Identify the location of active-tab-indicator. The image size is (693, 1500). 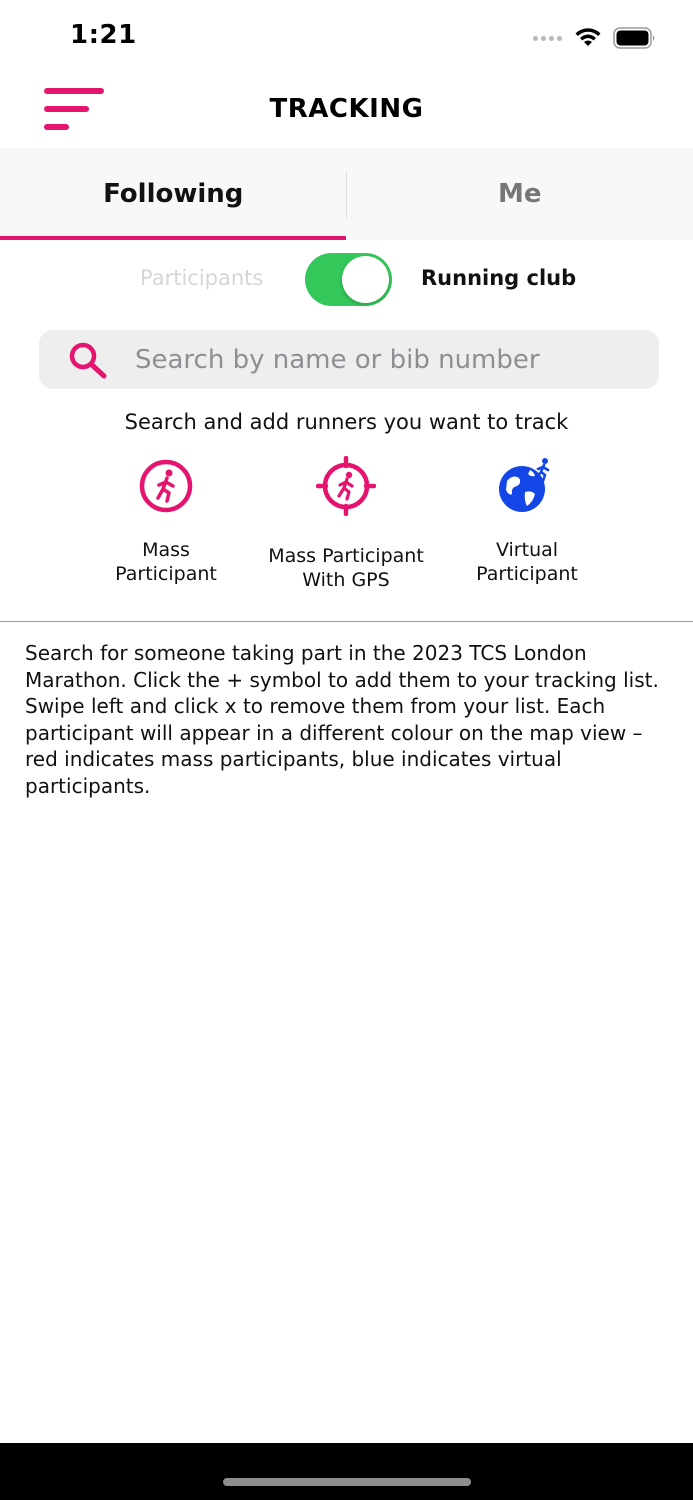
(173, 238).